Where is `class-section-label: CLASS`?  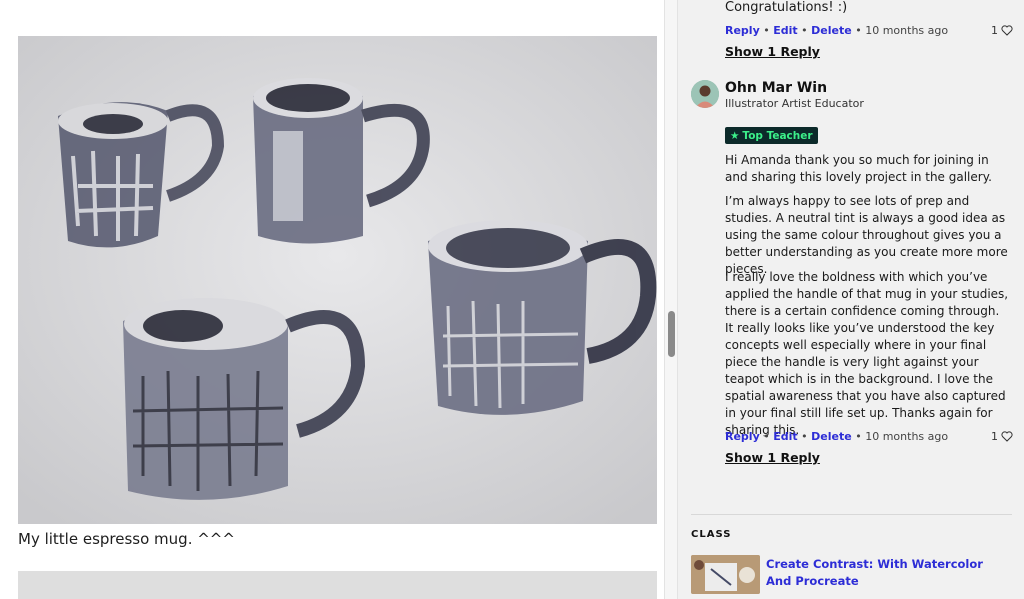 class-section-label: CLASS is located at coordinates (711, 534).